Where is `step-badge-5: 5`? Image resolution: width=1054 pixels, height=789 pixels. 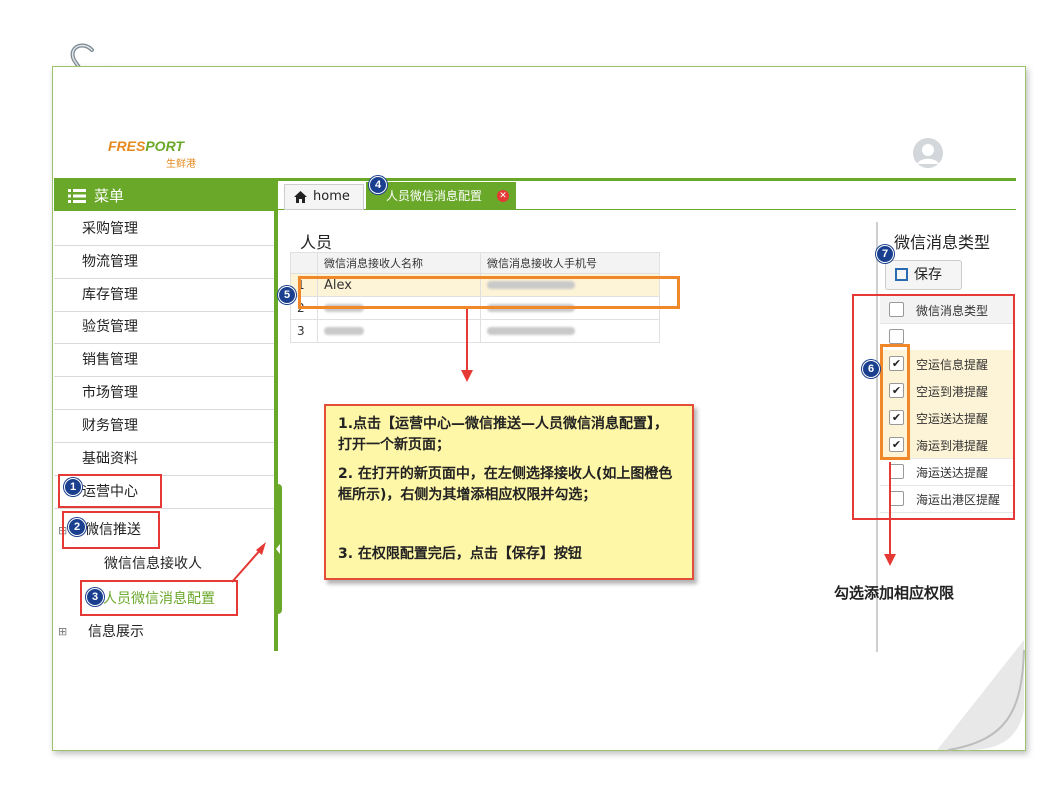
step-badge-5: 5 is located at coordinates (287, 295).